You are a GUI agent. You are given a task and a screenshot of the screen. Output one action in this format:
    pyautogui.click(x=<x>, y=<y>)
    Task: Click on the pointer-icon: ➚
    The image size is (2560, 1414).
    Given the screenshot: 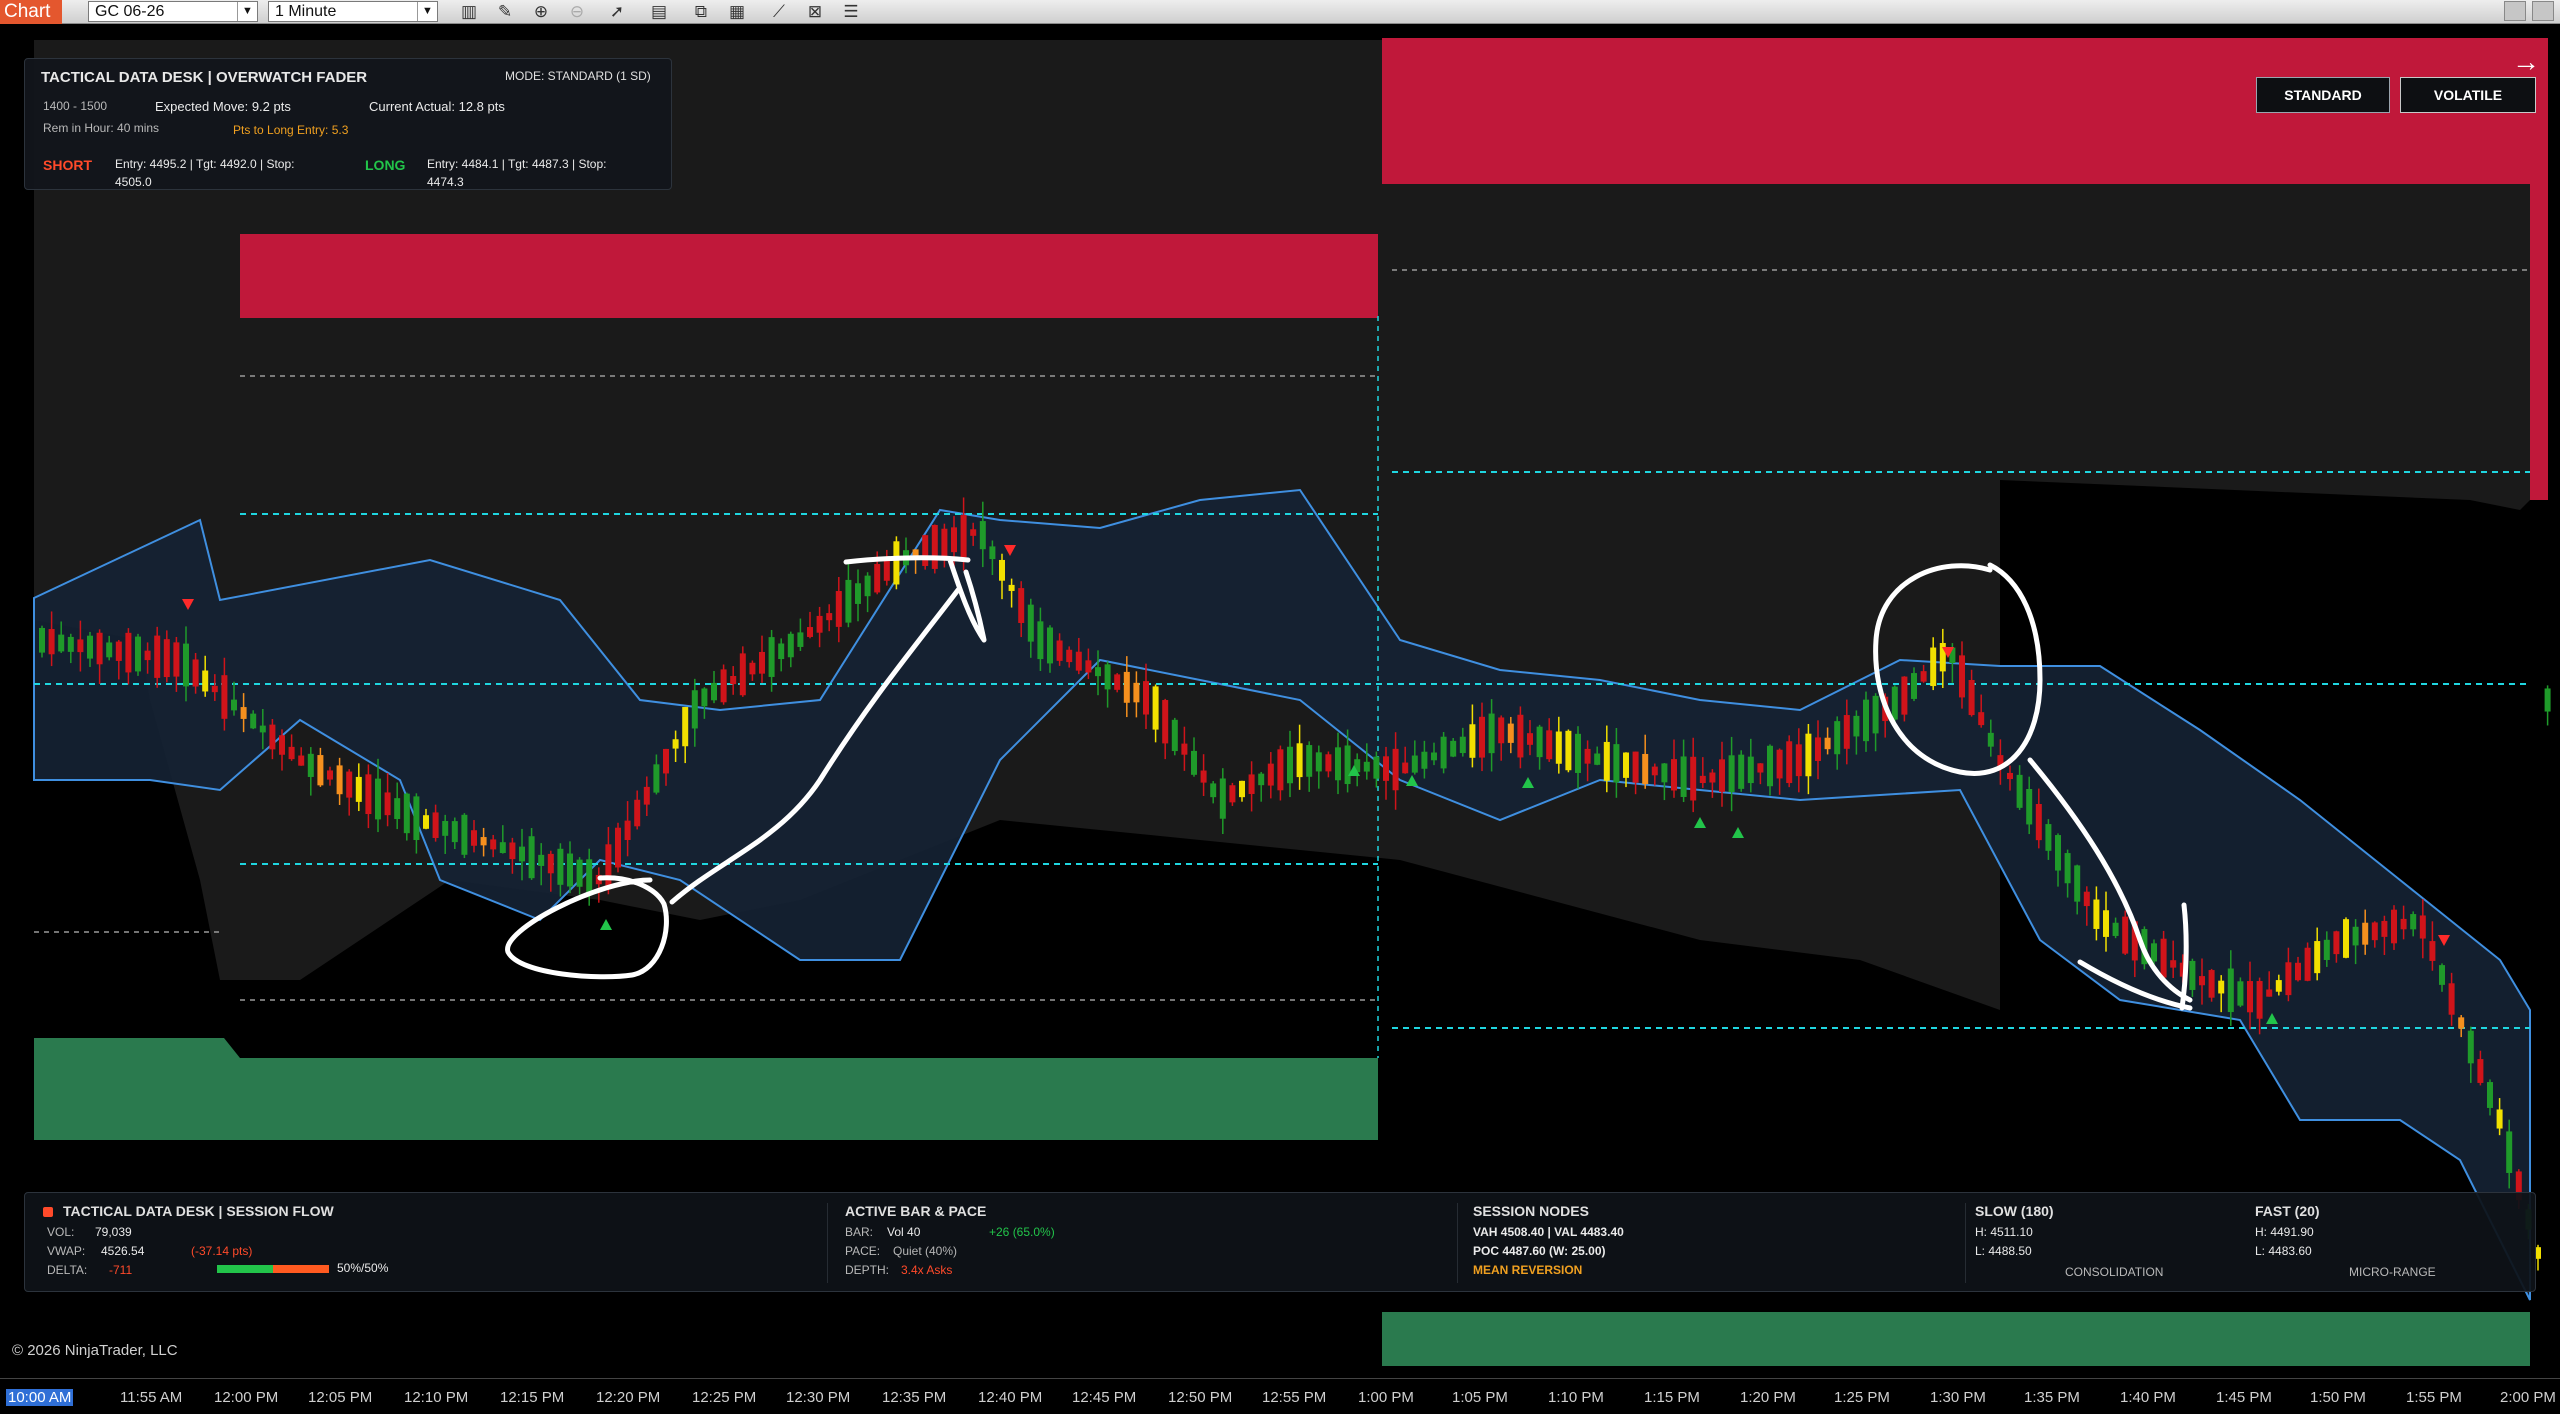 What is the action you would take?
    pyautogui.click(x=617, y=12)
    